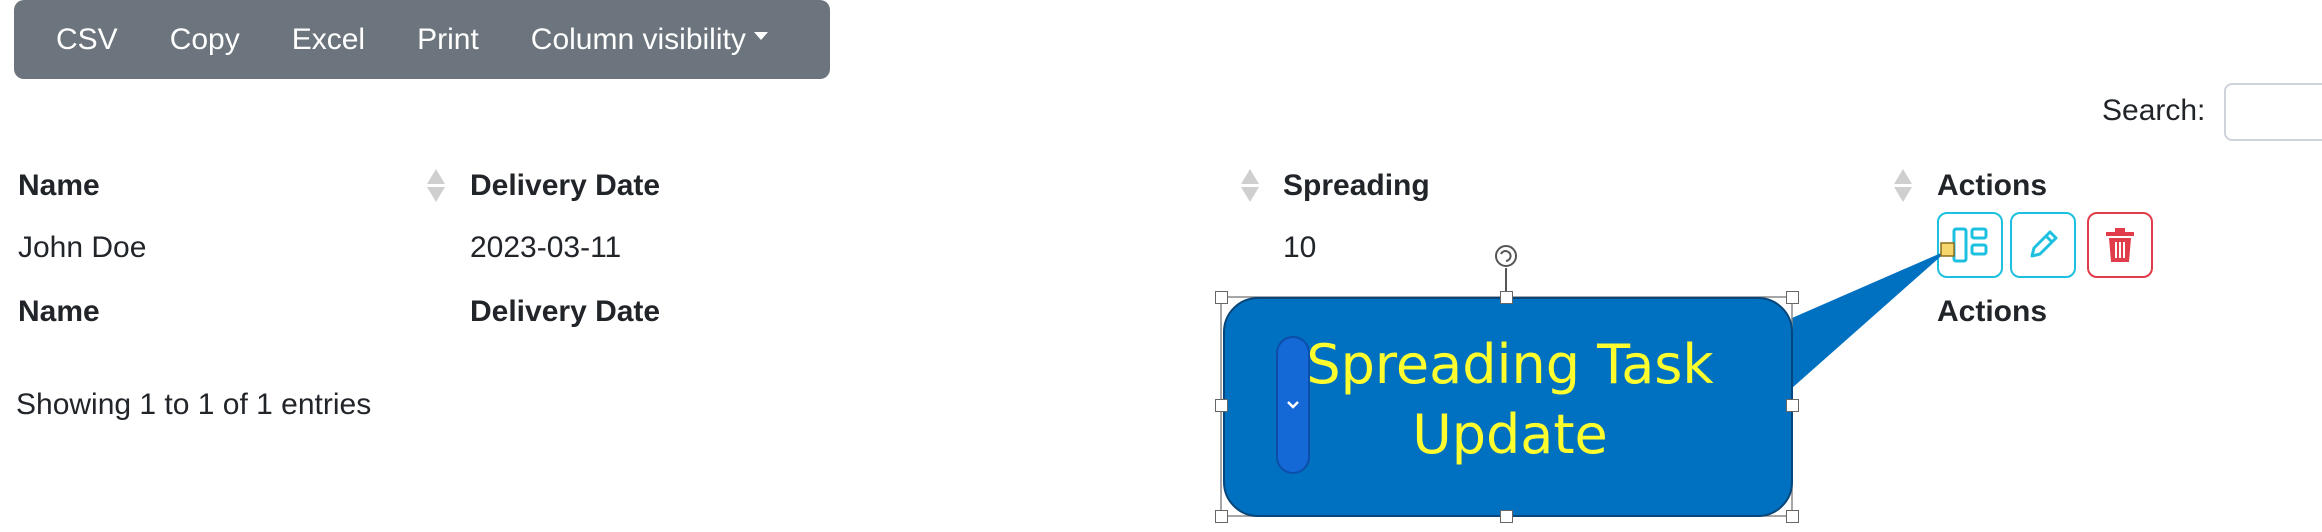 The height and width of the screenshot is (532, 2322). I want to click on callout-line-2: Update, so click(1510, 434).